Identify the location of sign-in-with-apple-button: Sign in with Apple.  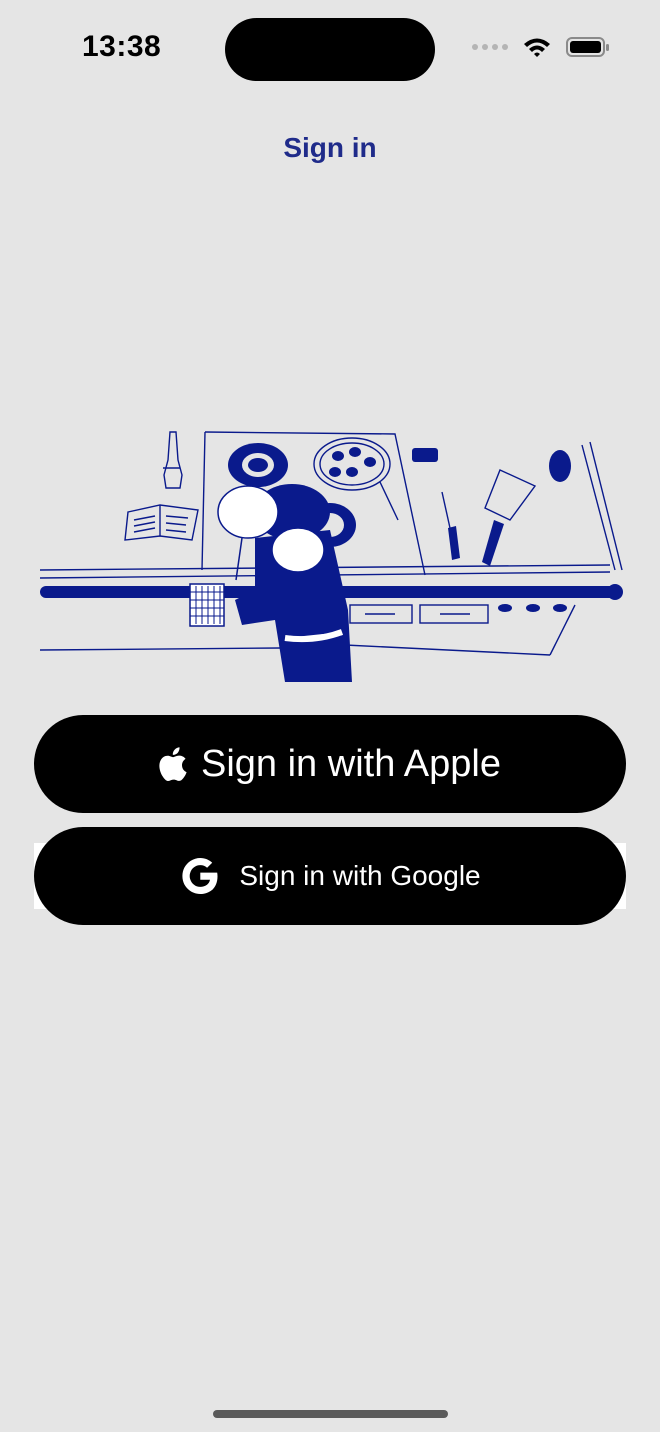
(330, 764).